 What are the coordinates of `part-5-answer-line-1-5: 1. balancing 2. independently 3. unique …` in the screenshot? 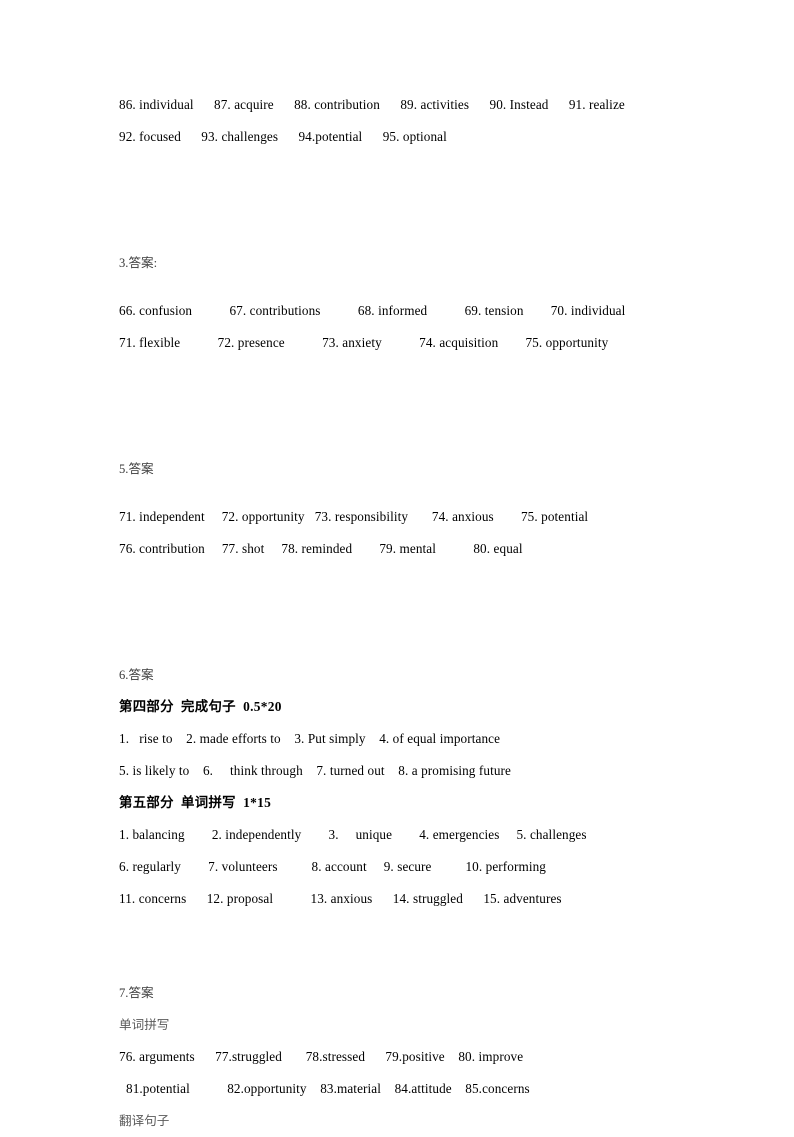 It's located at (353, 834).